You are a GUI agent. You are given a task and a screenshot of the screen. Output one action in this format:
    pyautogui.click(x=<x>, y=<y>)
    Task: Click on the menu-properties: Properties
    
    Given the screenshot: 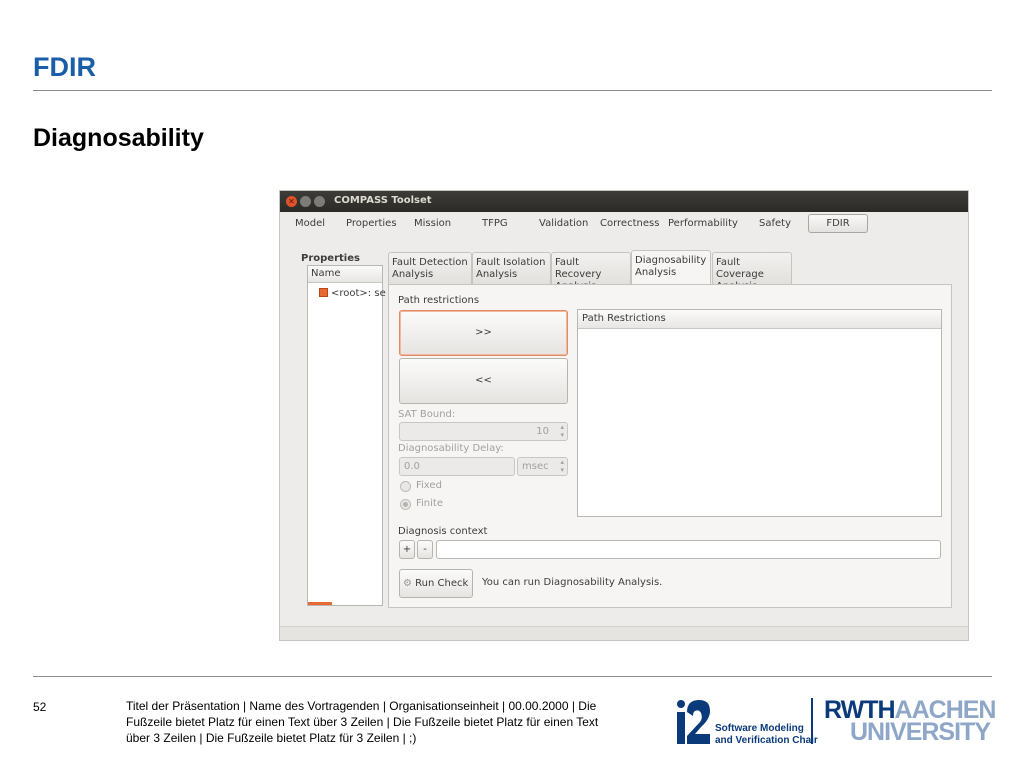 What is the action you would take?
    pyautogui.click(x=371, y=223)
    